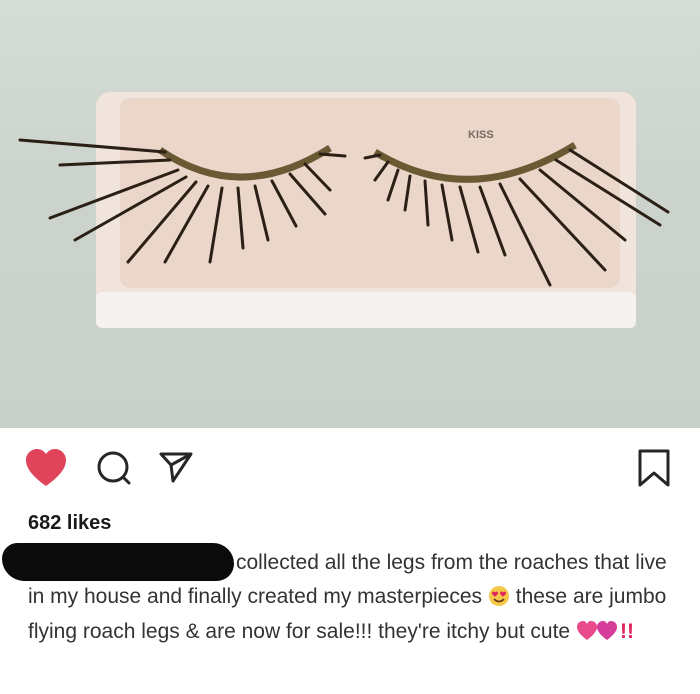 The width and height of the screenshot is (700, 694). I want to click on action-bar, so click(350, 470).